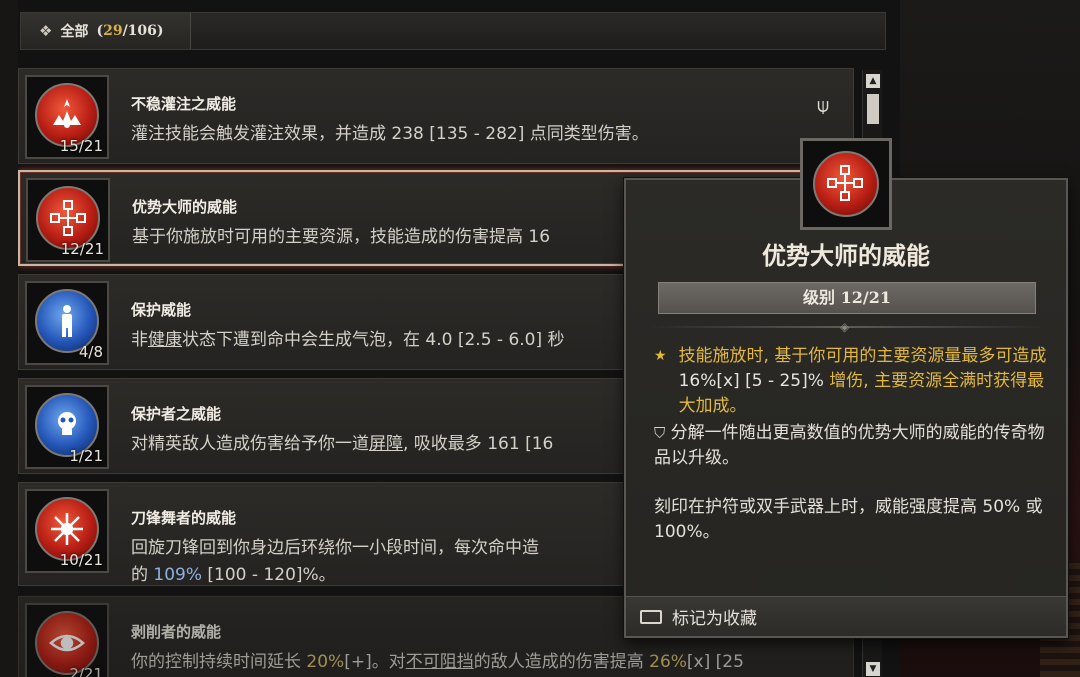 The image size is (1080, 677). Describe the element at coordinates (184, 518) in the screenshot. I see `aspect-title: 刀锋舞者的威能` at that location.